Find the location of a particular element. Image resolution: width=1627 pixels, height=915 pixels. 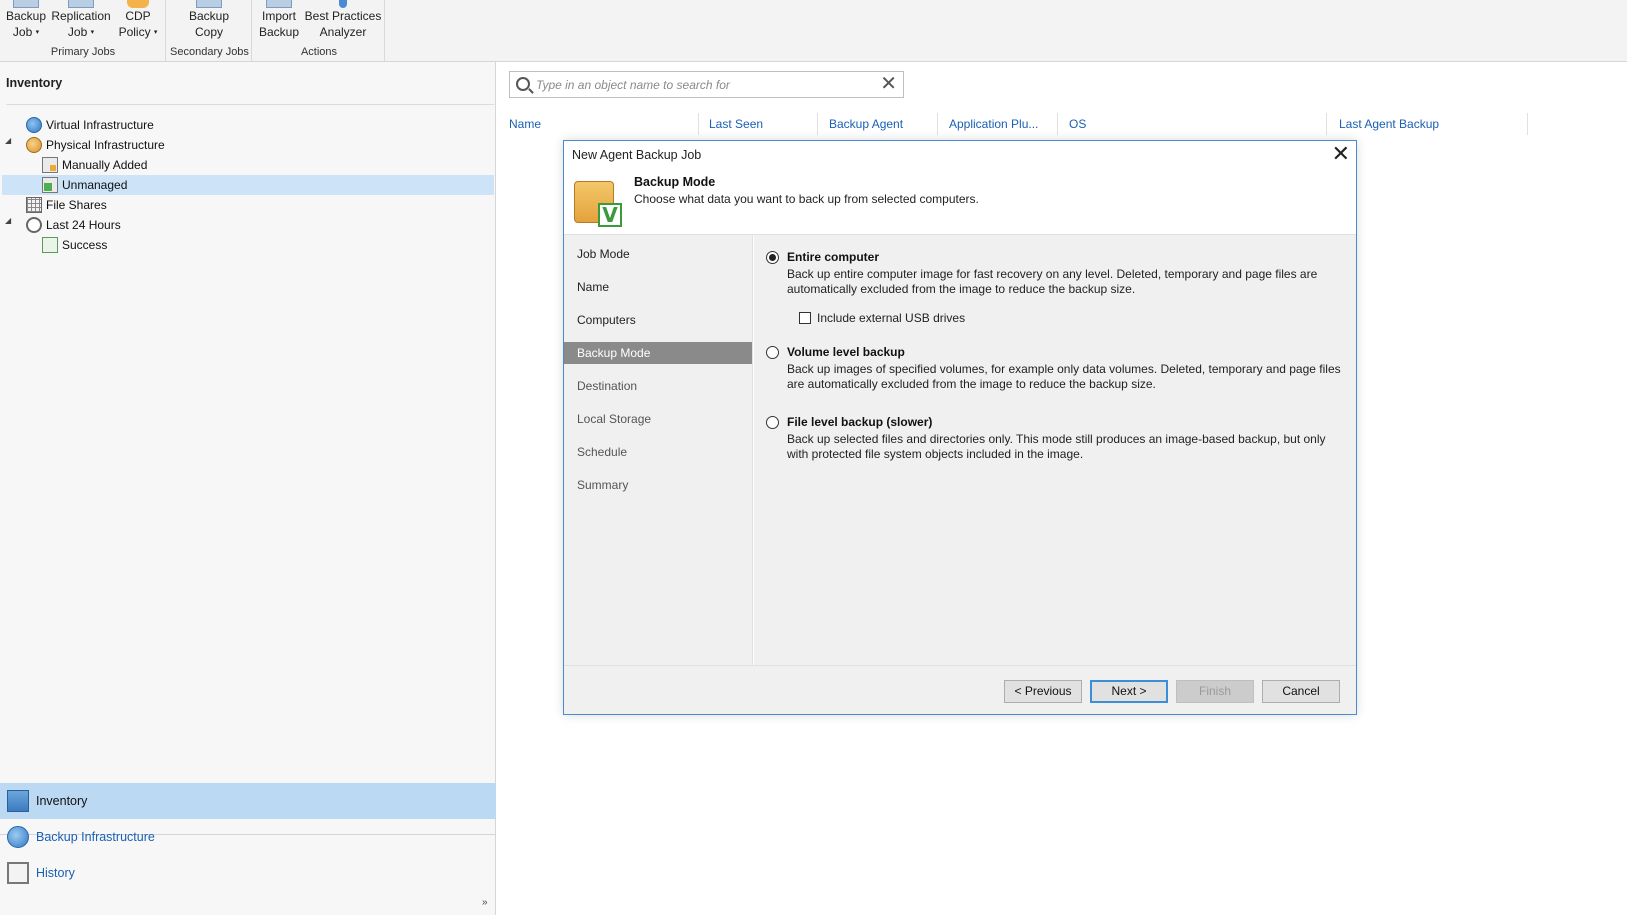

best-practices-label: Best Practices is located at coordinates (343, 16).